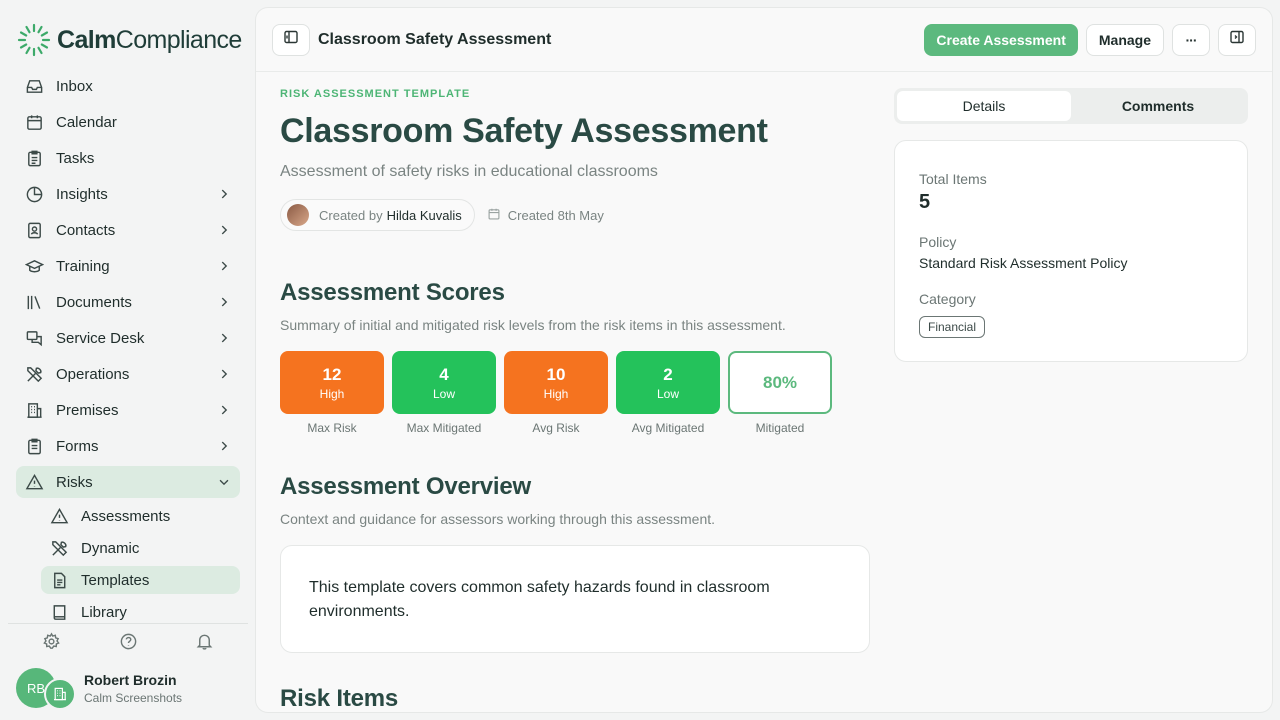 This screenshot has width=1280, height=720. What do you see at coordinates (128, 374) in the screenshot?
I see `sidebar-item-operations: Operations` at bounding box center [128, 374].